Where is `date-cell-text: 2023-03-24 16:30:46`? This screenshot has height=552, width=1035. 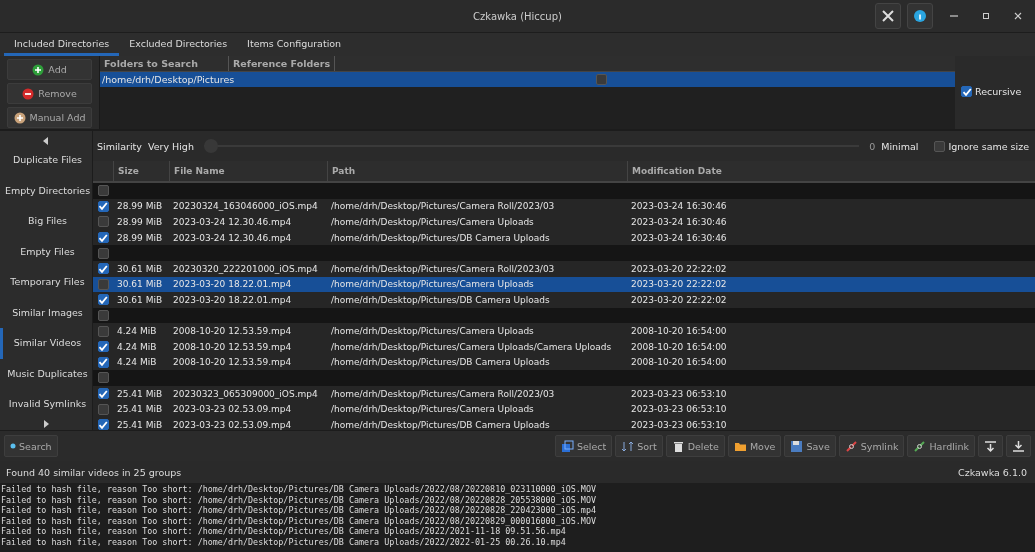
date-cell-text: 2023-03-24 16:30:46 is located at coordinates (679, 206).